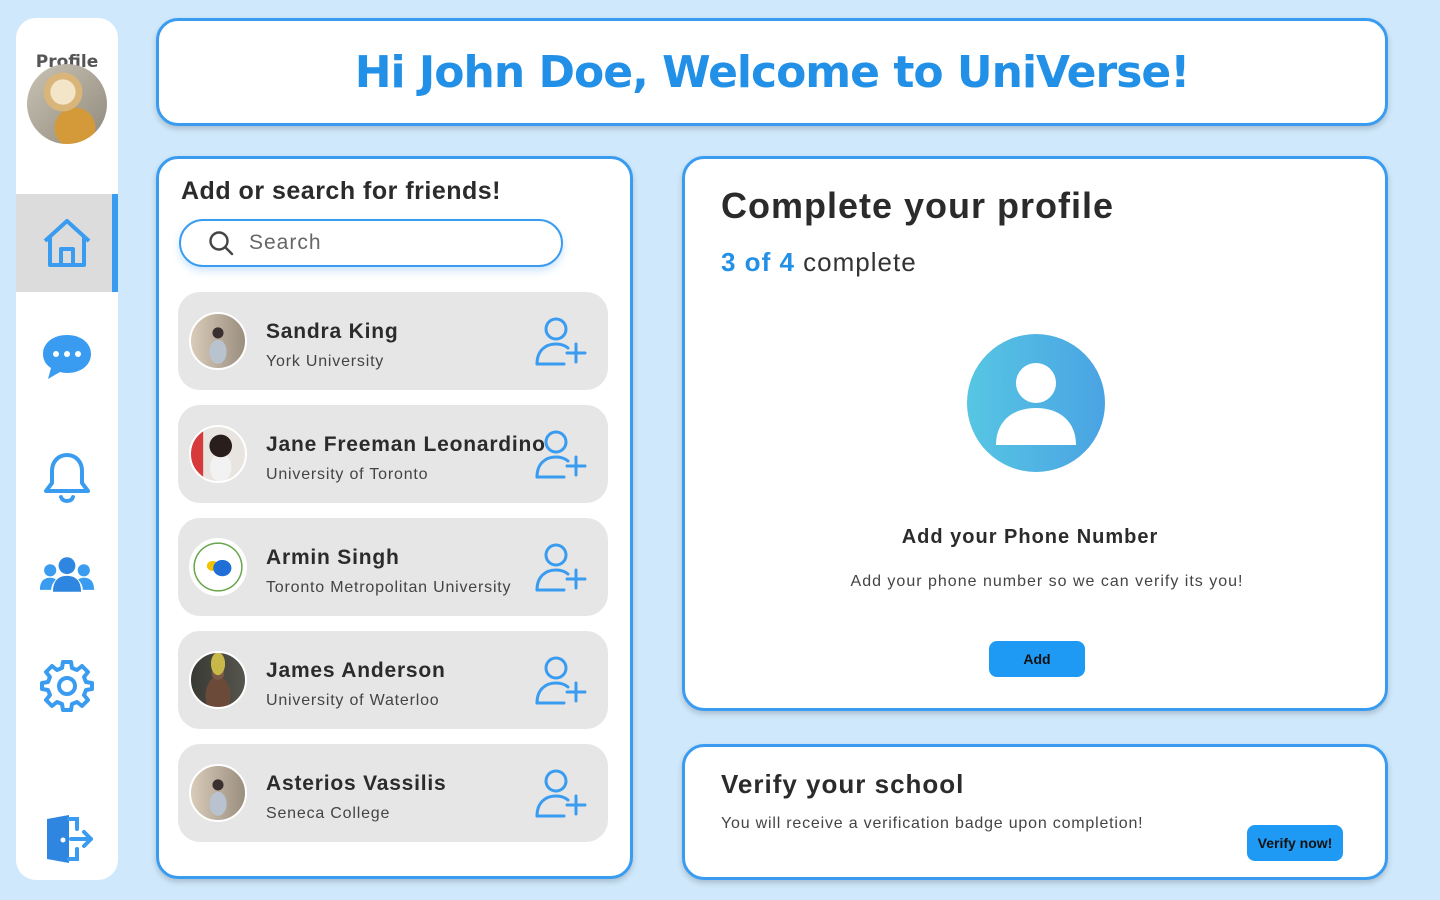  I want to click on nav-settings, so click(67, 685).